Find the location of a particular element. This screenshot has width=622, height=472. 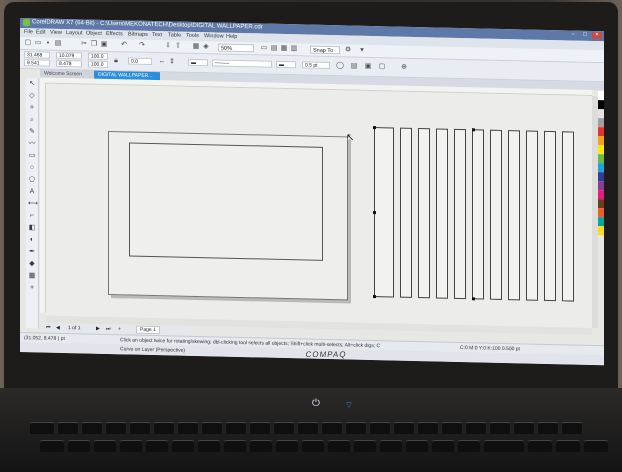

full-screen-icon: ▭ is located at coordinates (264, 48).